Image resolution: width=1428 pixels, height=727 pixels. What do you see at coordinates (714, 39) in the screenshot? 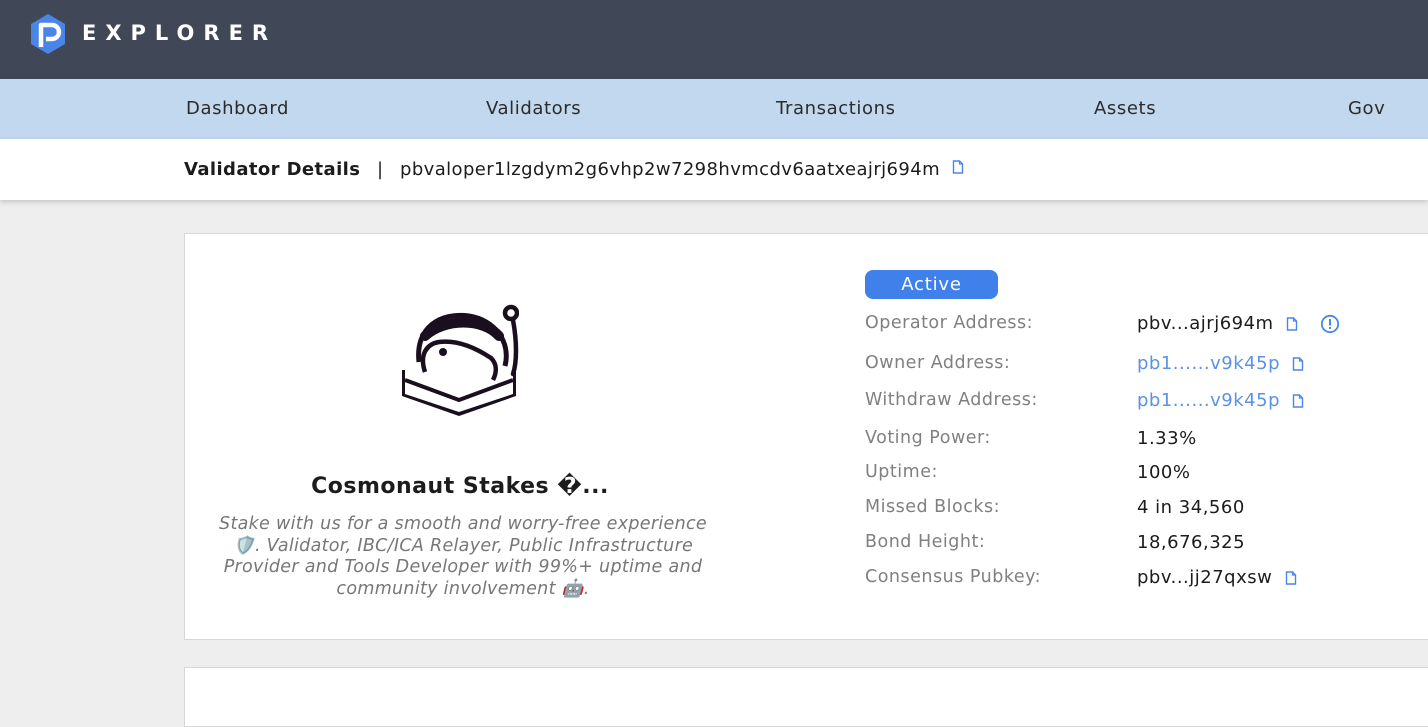
I see `top-header: EXPLORER` at bounding box center [714, 39].